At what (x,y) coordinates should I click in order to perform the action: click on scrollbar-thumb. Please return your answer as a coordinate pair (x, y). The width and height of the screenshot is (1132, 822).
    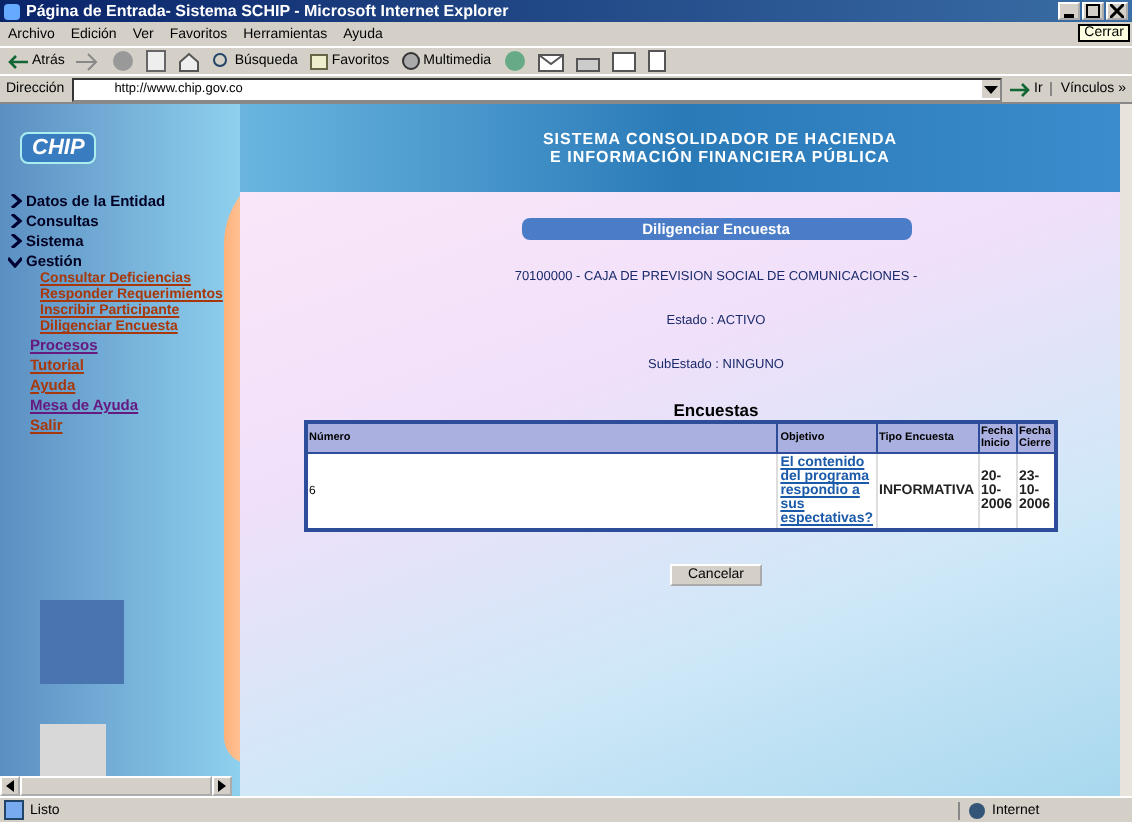
    Looking at the image, I should click on (116, 786).